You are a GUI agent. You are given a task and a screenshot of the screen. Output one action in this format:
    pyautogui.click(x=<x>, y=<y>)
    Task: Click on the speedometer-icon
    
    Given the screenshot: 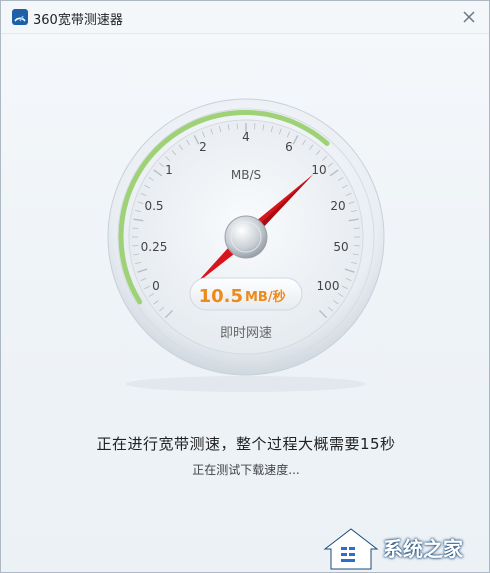 What is the action you would take?
    pyautogui.click(x=20, y=17)
    